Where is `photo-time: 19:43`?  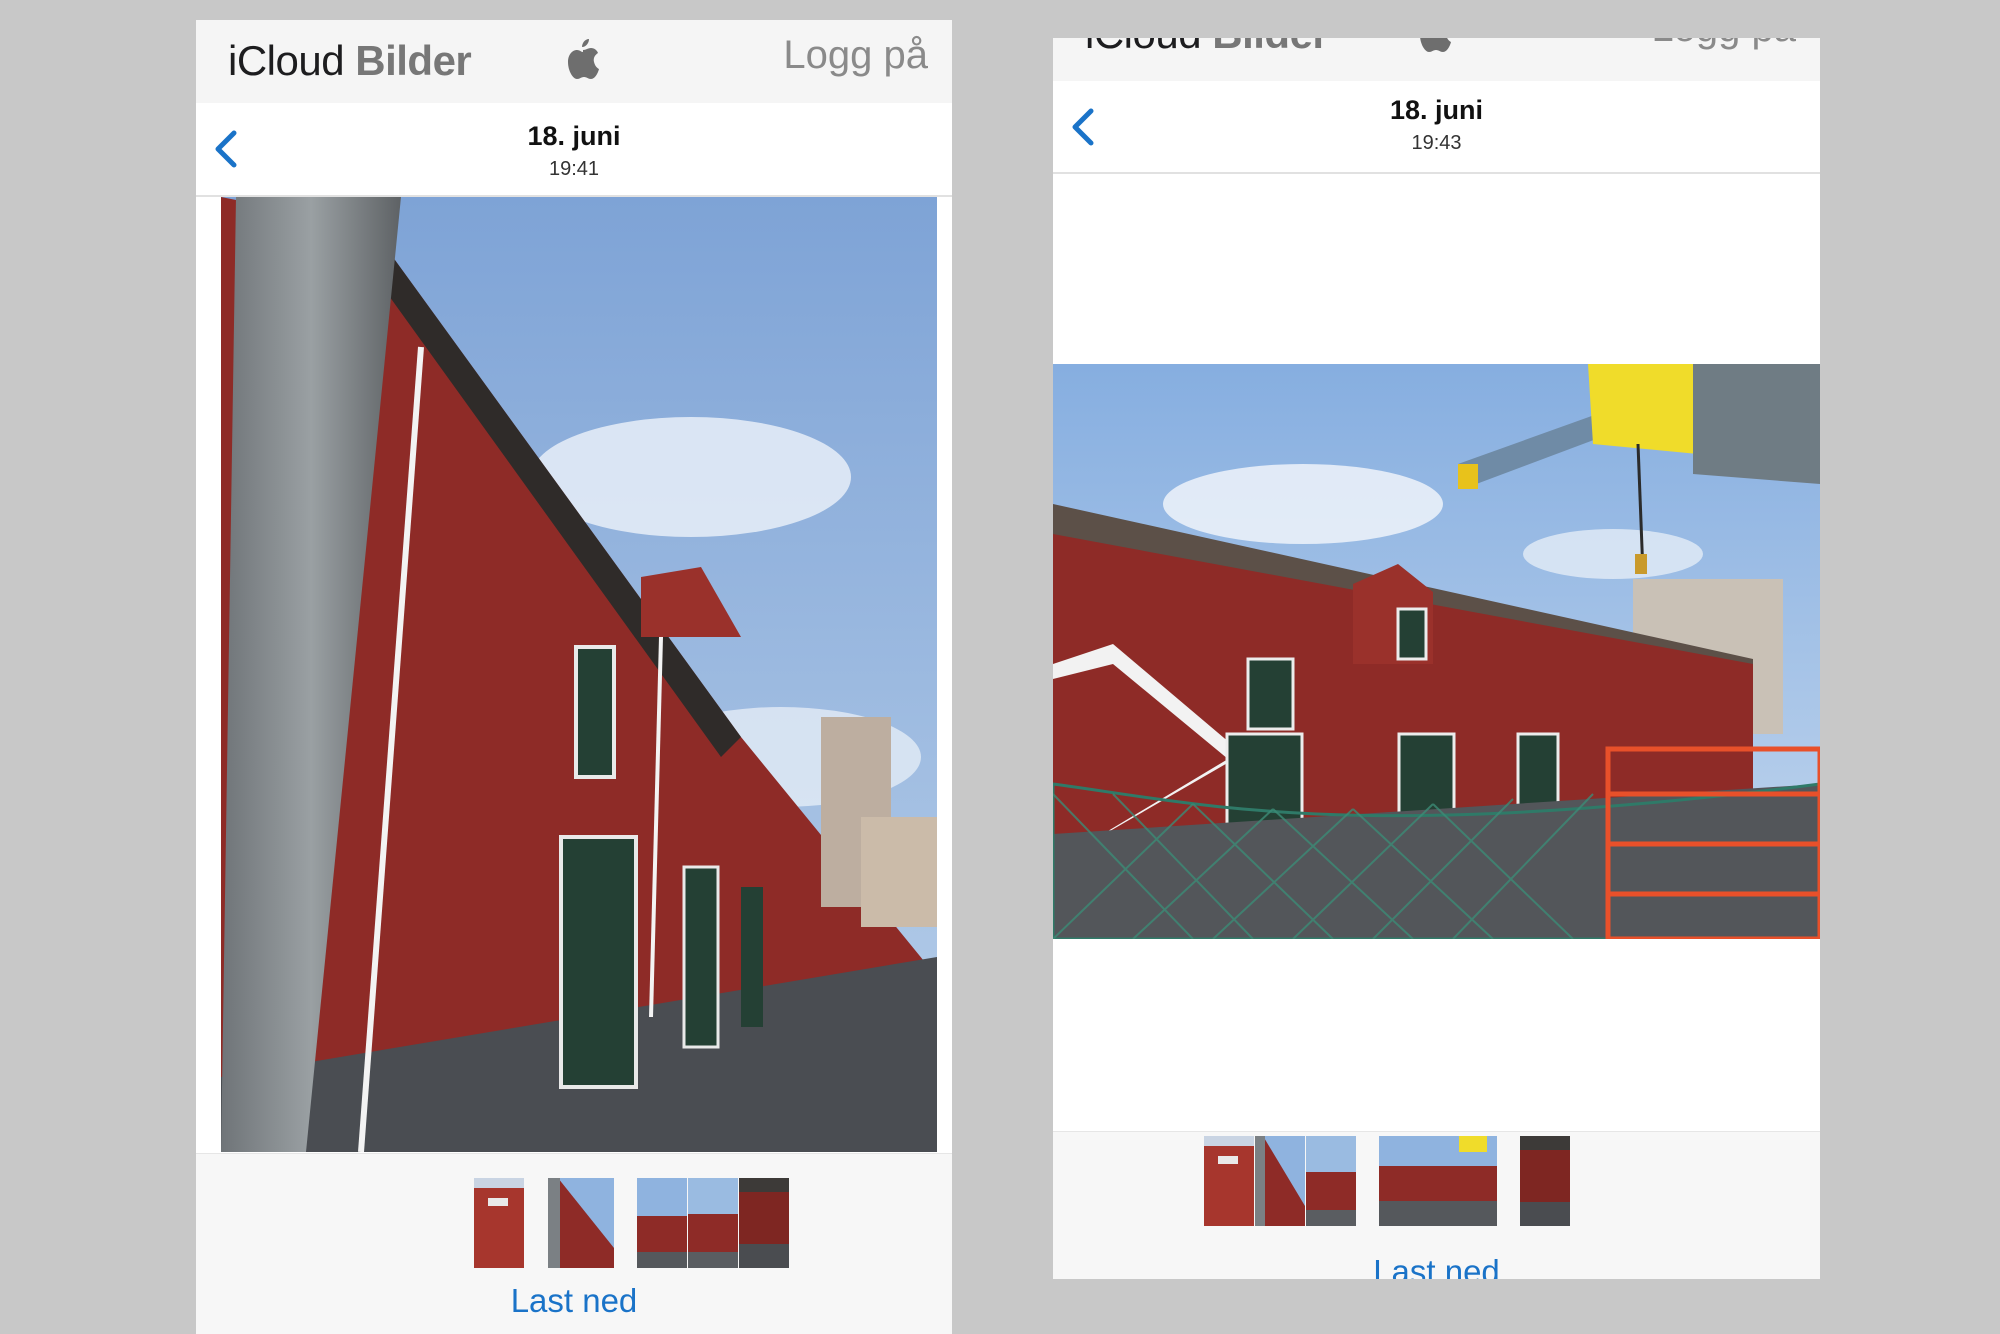 photo-time: 19:43 is located at coordinates (1436, 143).